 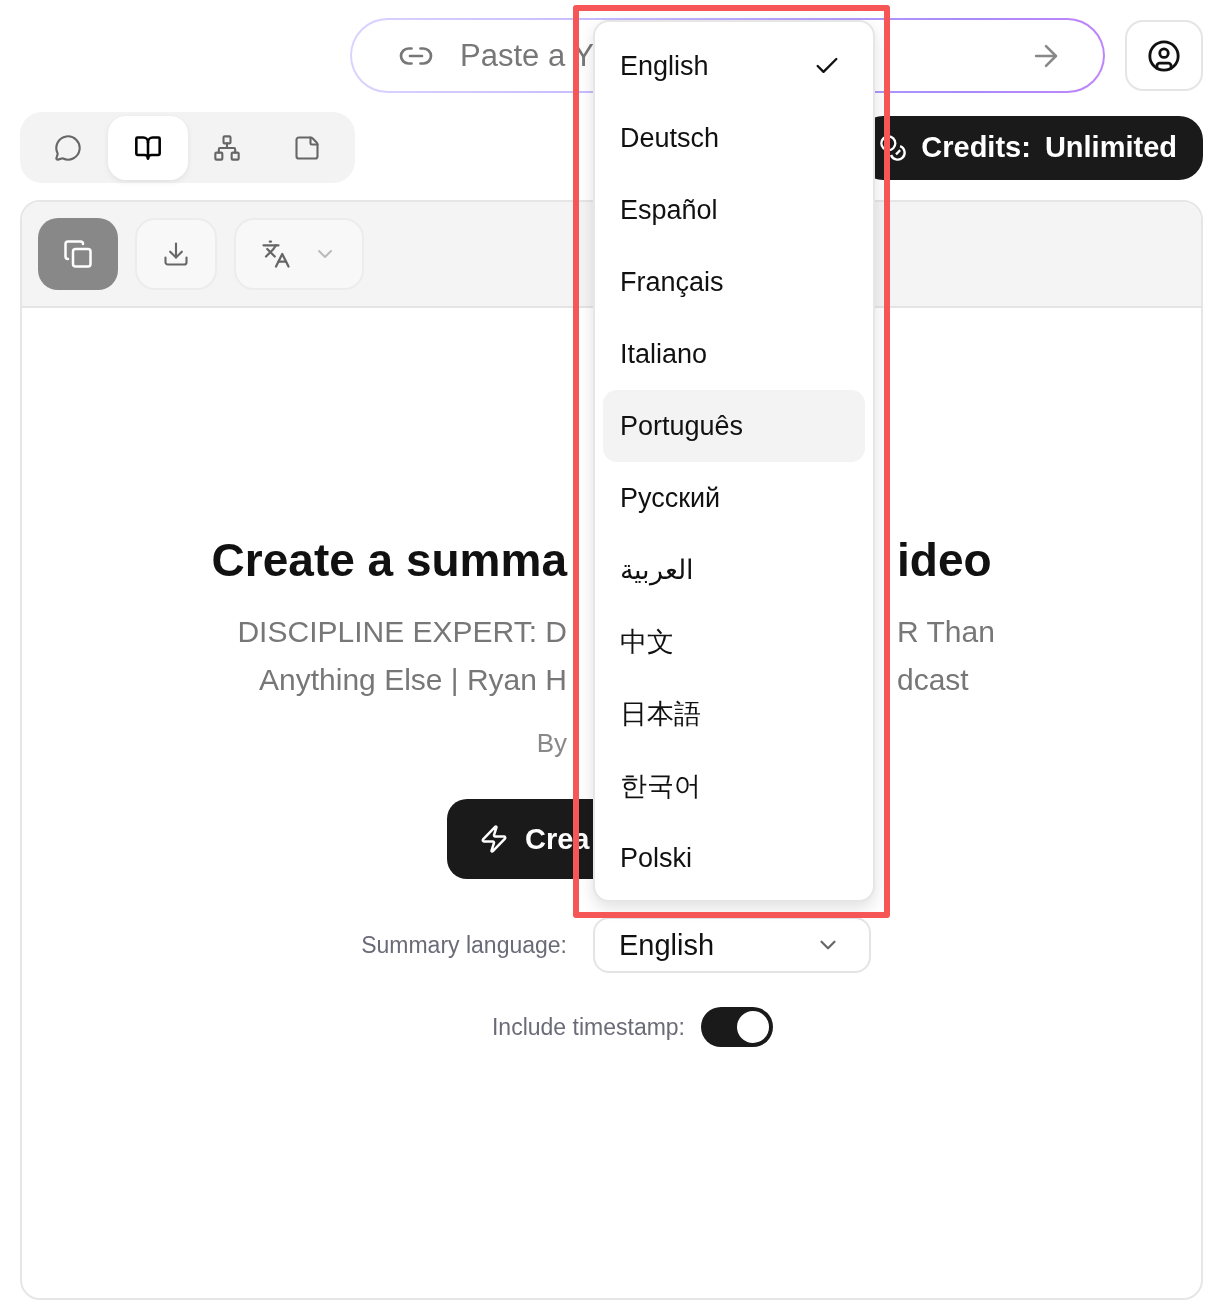 I want to click on video-title: dcast, so click(x=933, y=679).